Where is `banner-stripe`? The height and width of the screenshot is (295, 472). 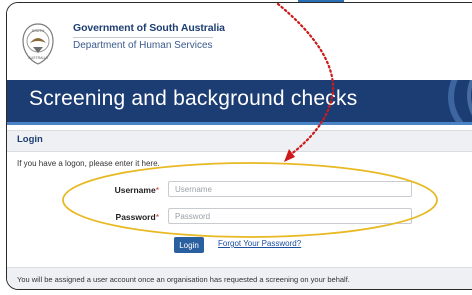 banner-stripe is located at coordinates (239, 123).